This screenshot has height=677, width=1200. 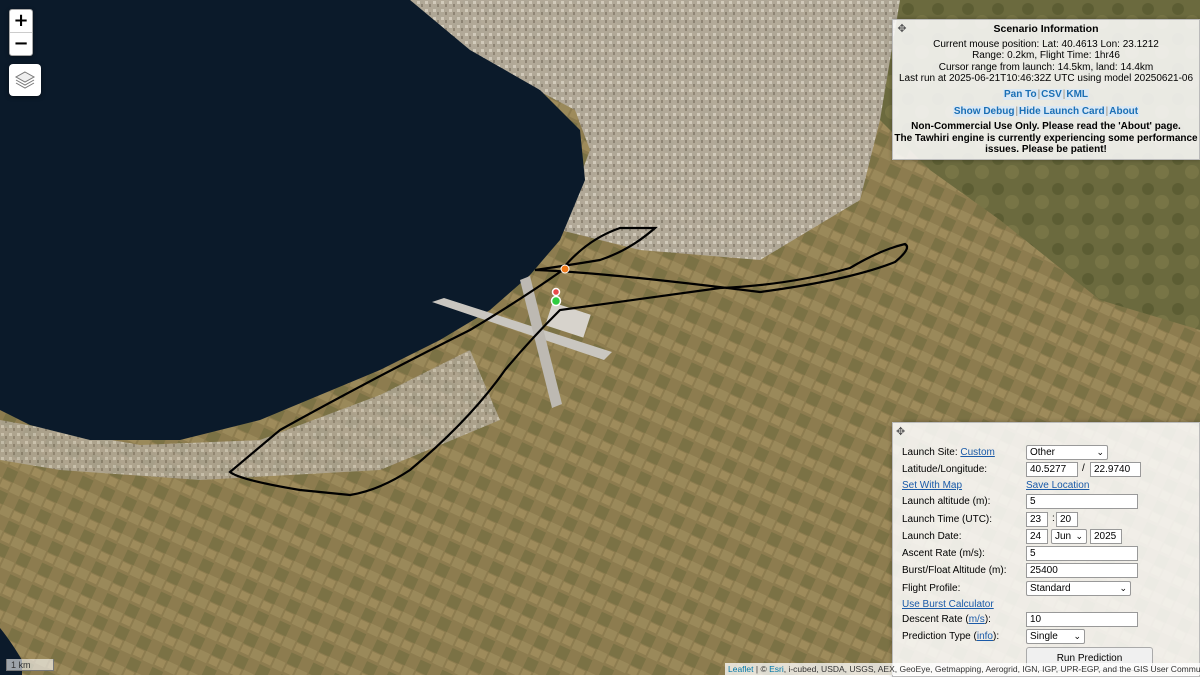 I want to click on latitude-input: 40.5277, so click(x=1052, y=469).